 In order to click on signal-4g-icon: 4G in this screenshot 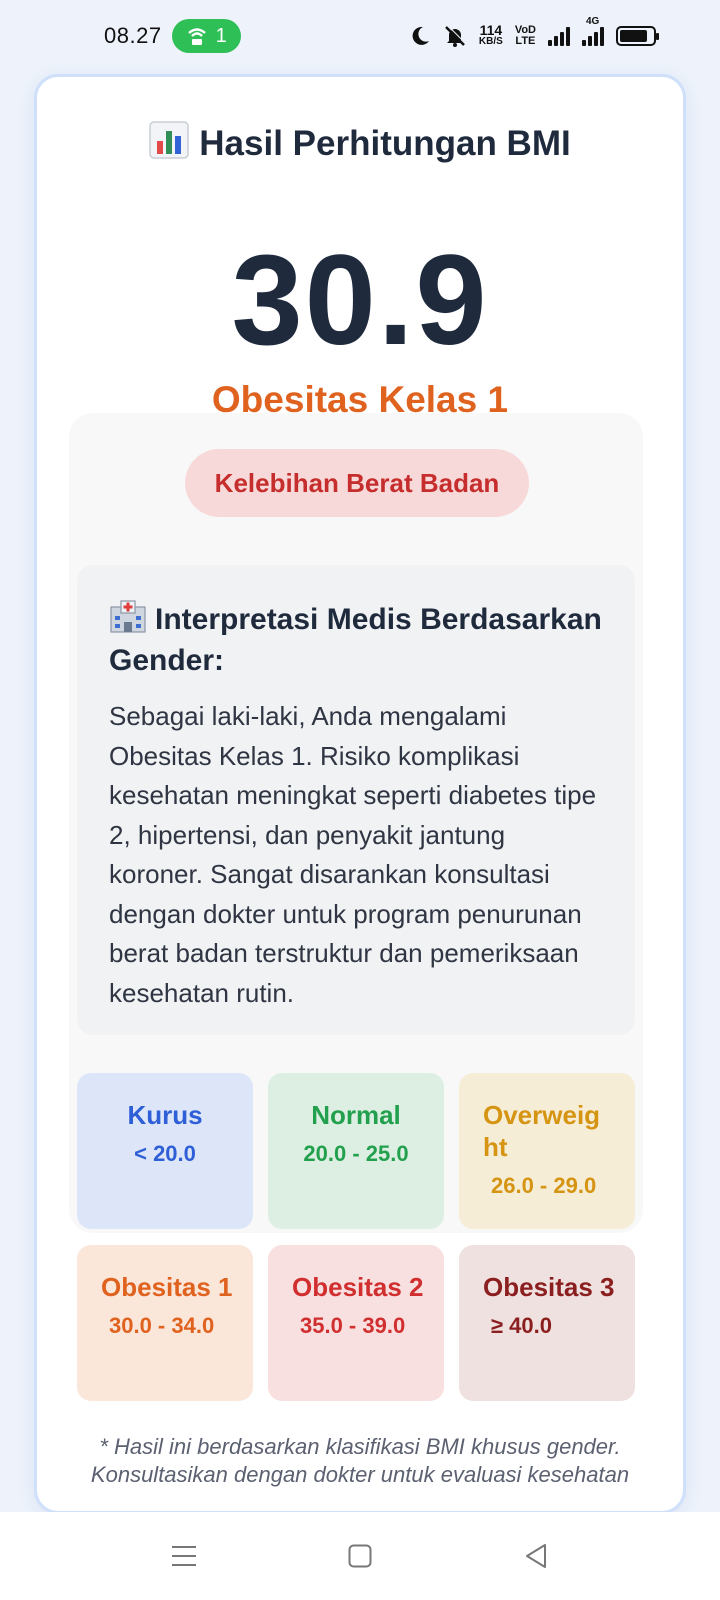, I will do `click(593, 31)`.